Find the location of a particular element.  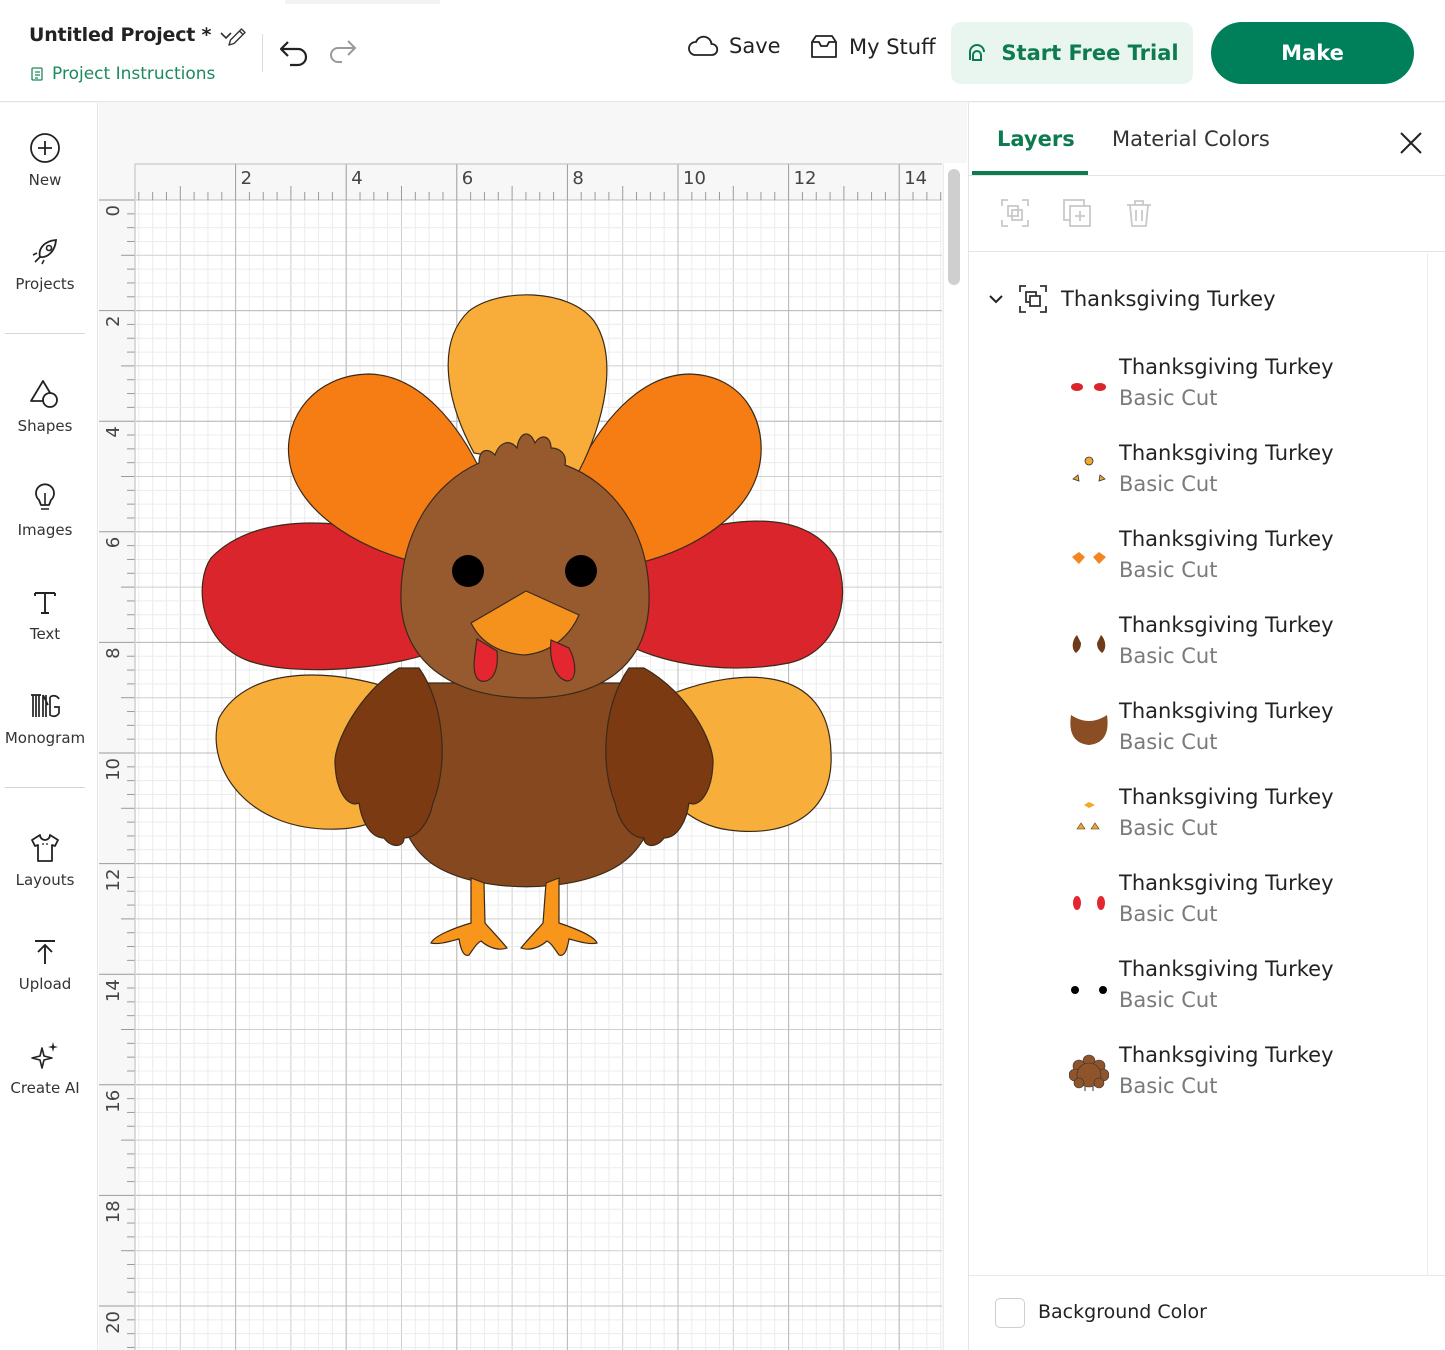

group-name: Thanksgiving Turkey is located at coordinates (1168, 299).